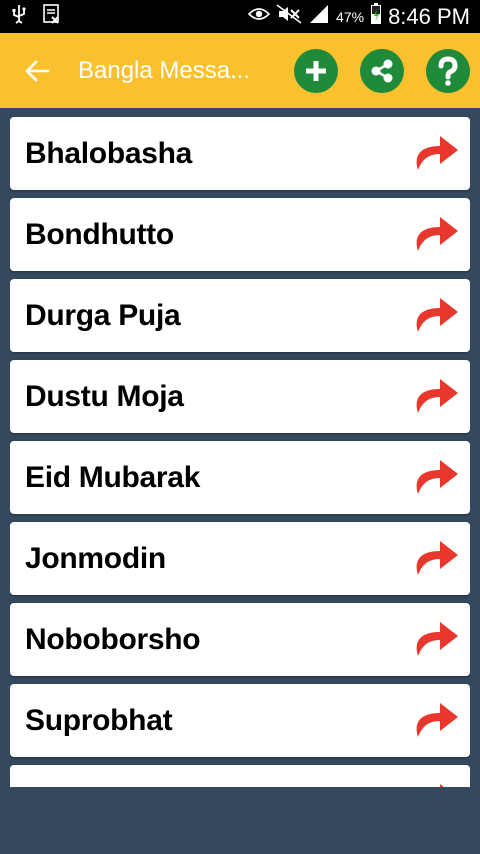 The height and width of the screenshot is (854, 480). I want to click on list-item-label: Bondhutto, so click(99, 234).